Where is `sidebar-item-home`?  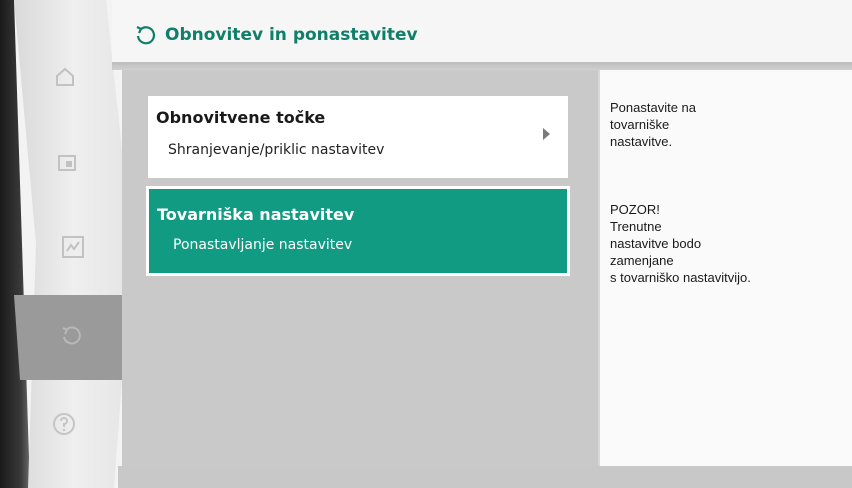
sidebar-item-home is located at coordinates (65, 77).